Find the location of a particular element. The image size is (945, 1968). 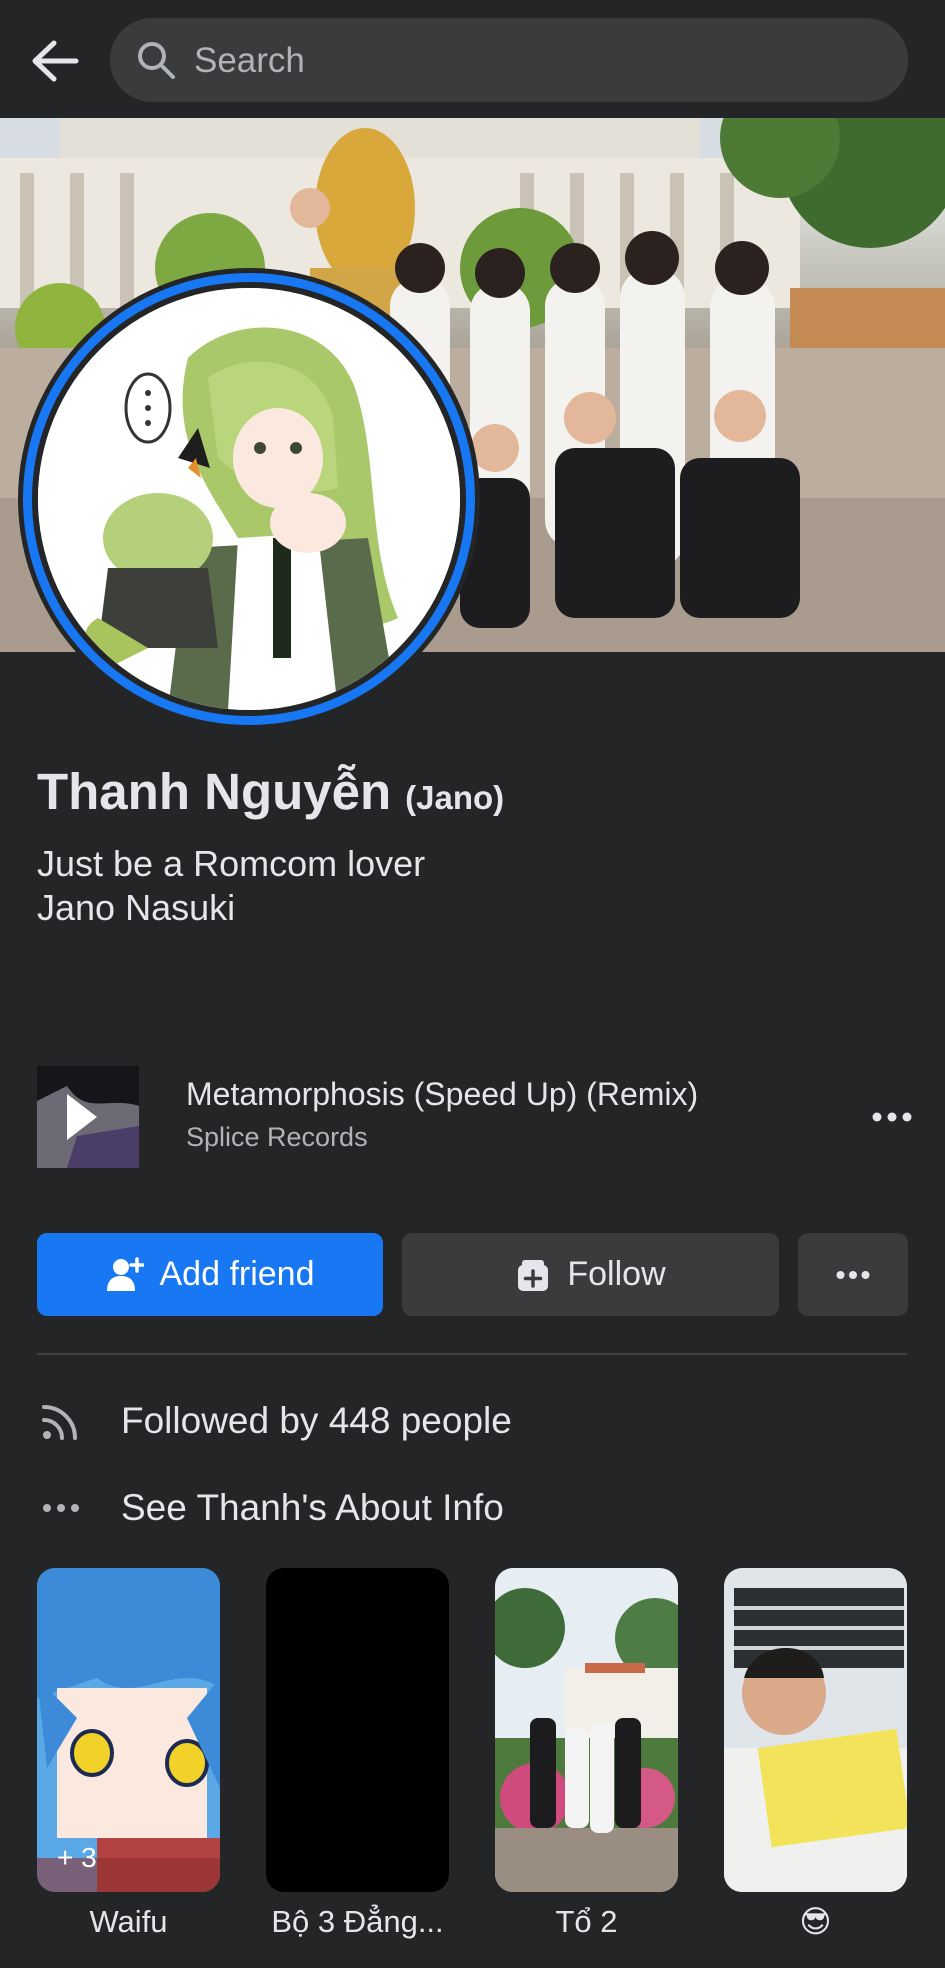

followers-text: Followed by 448 people is located at coordinates (316, 1420).